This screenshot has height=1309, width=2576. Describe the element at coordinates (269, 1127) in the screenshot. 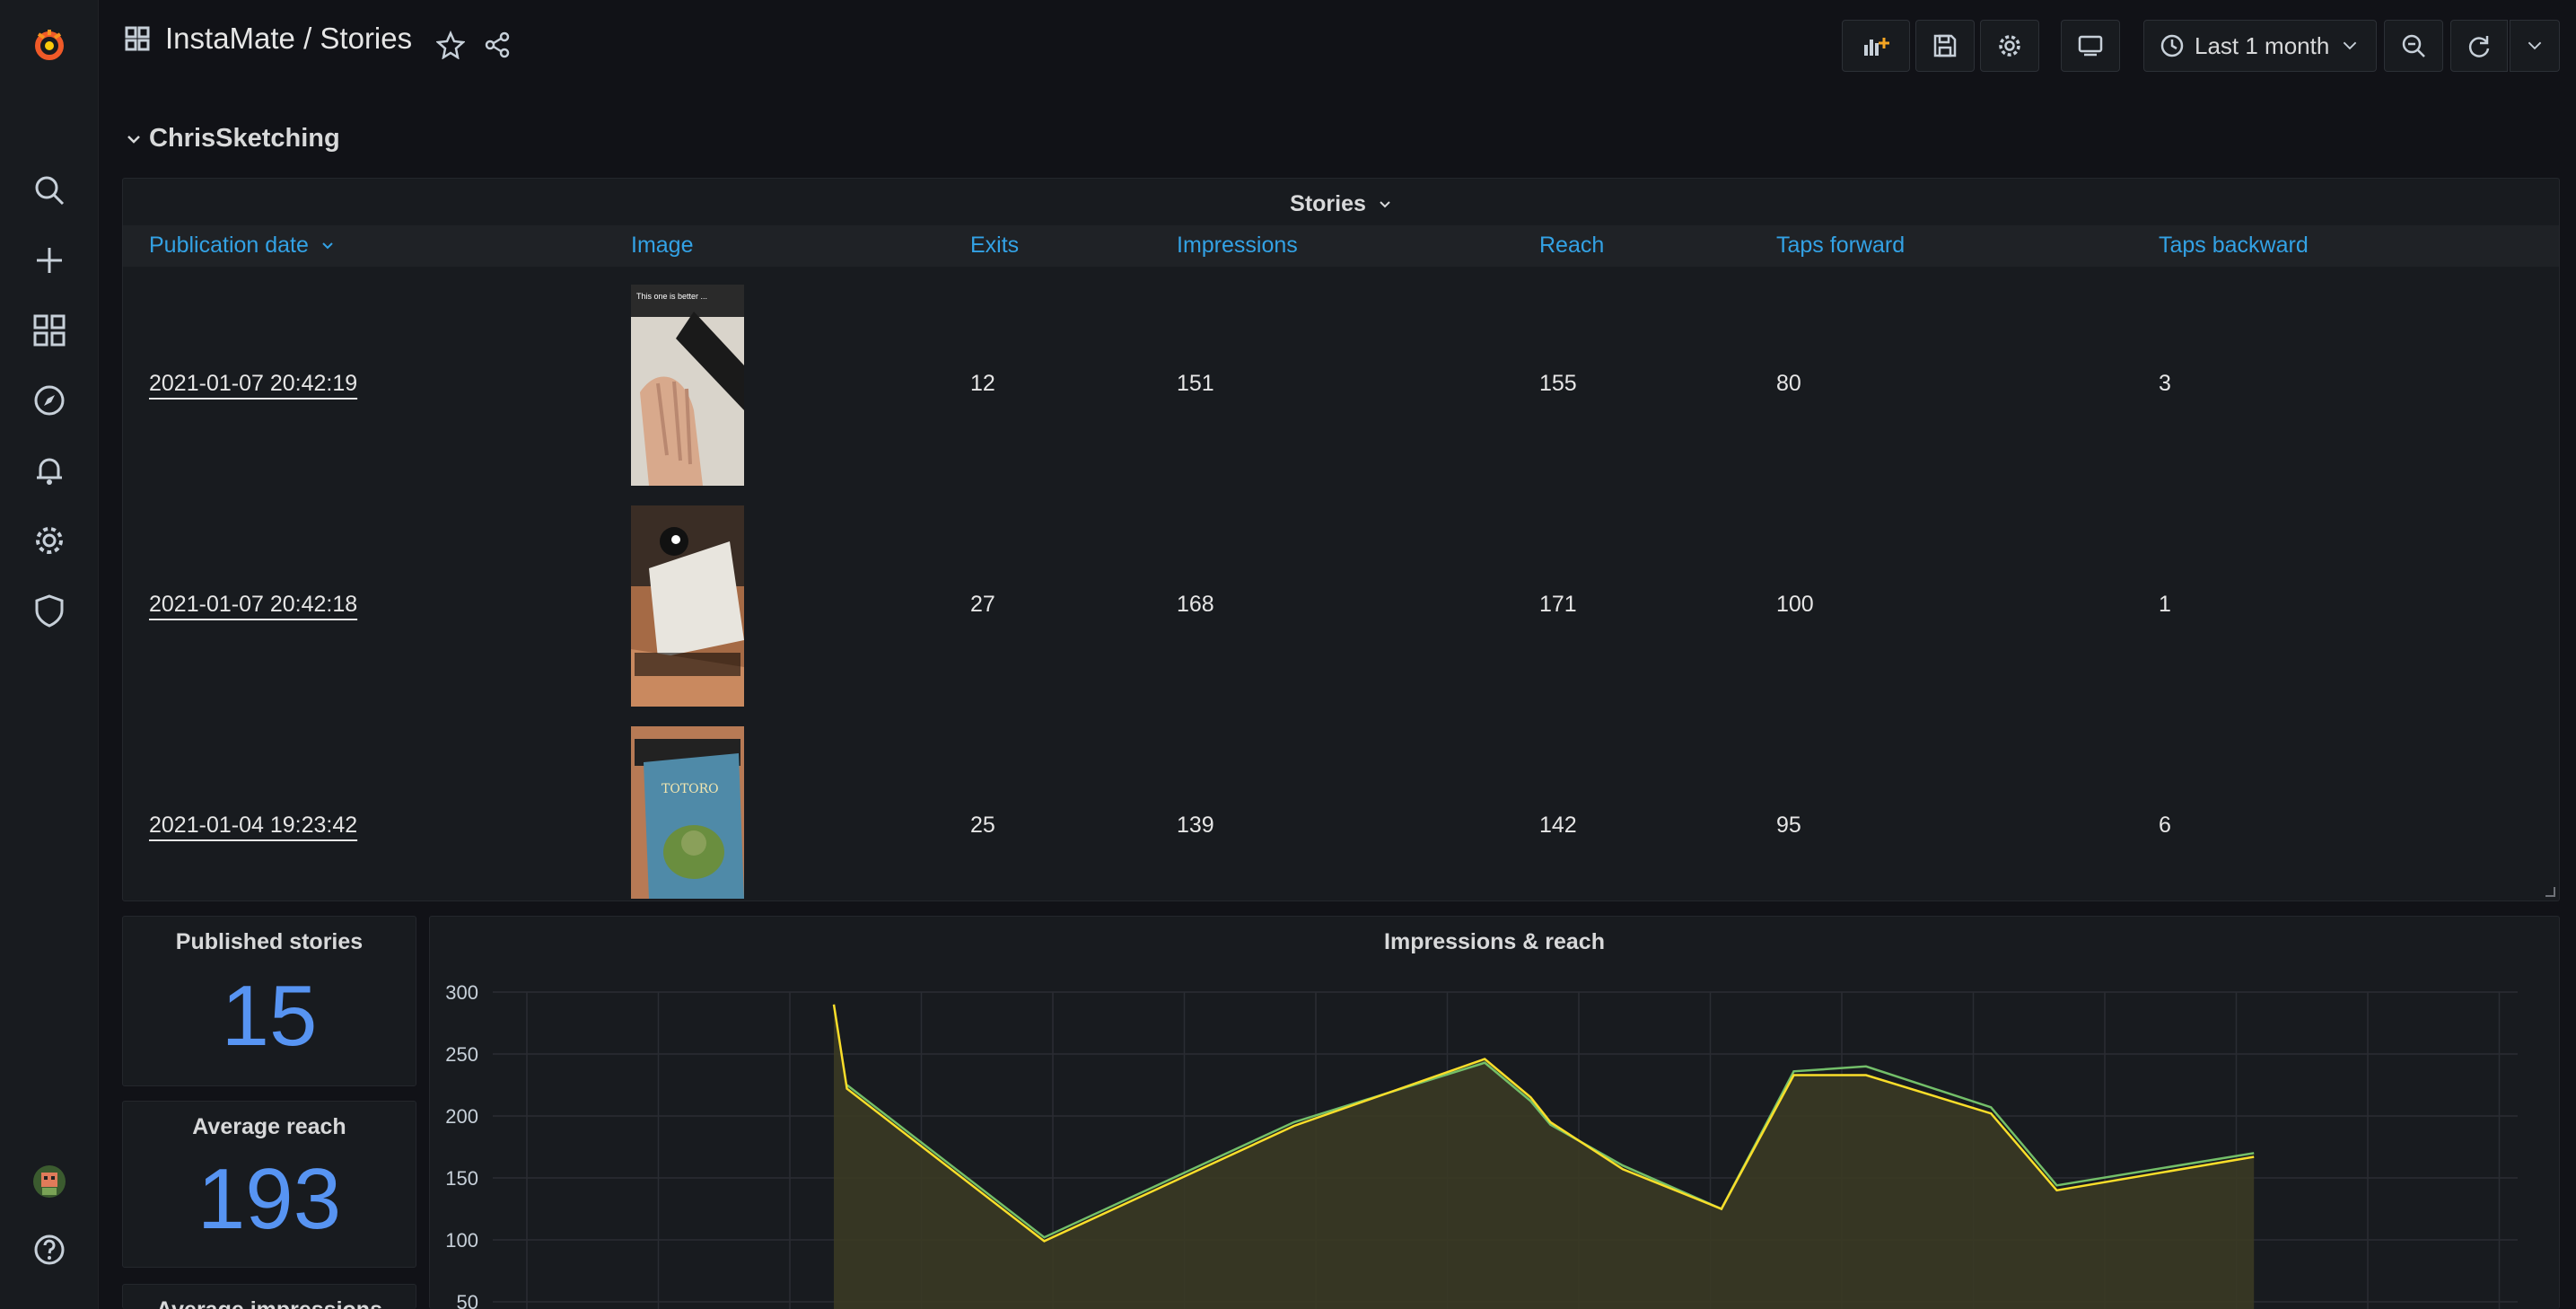

I see `stat-title: Average reach` at that location.